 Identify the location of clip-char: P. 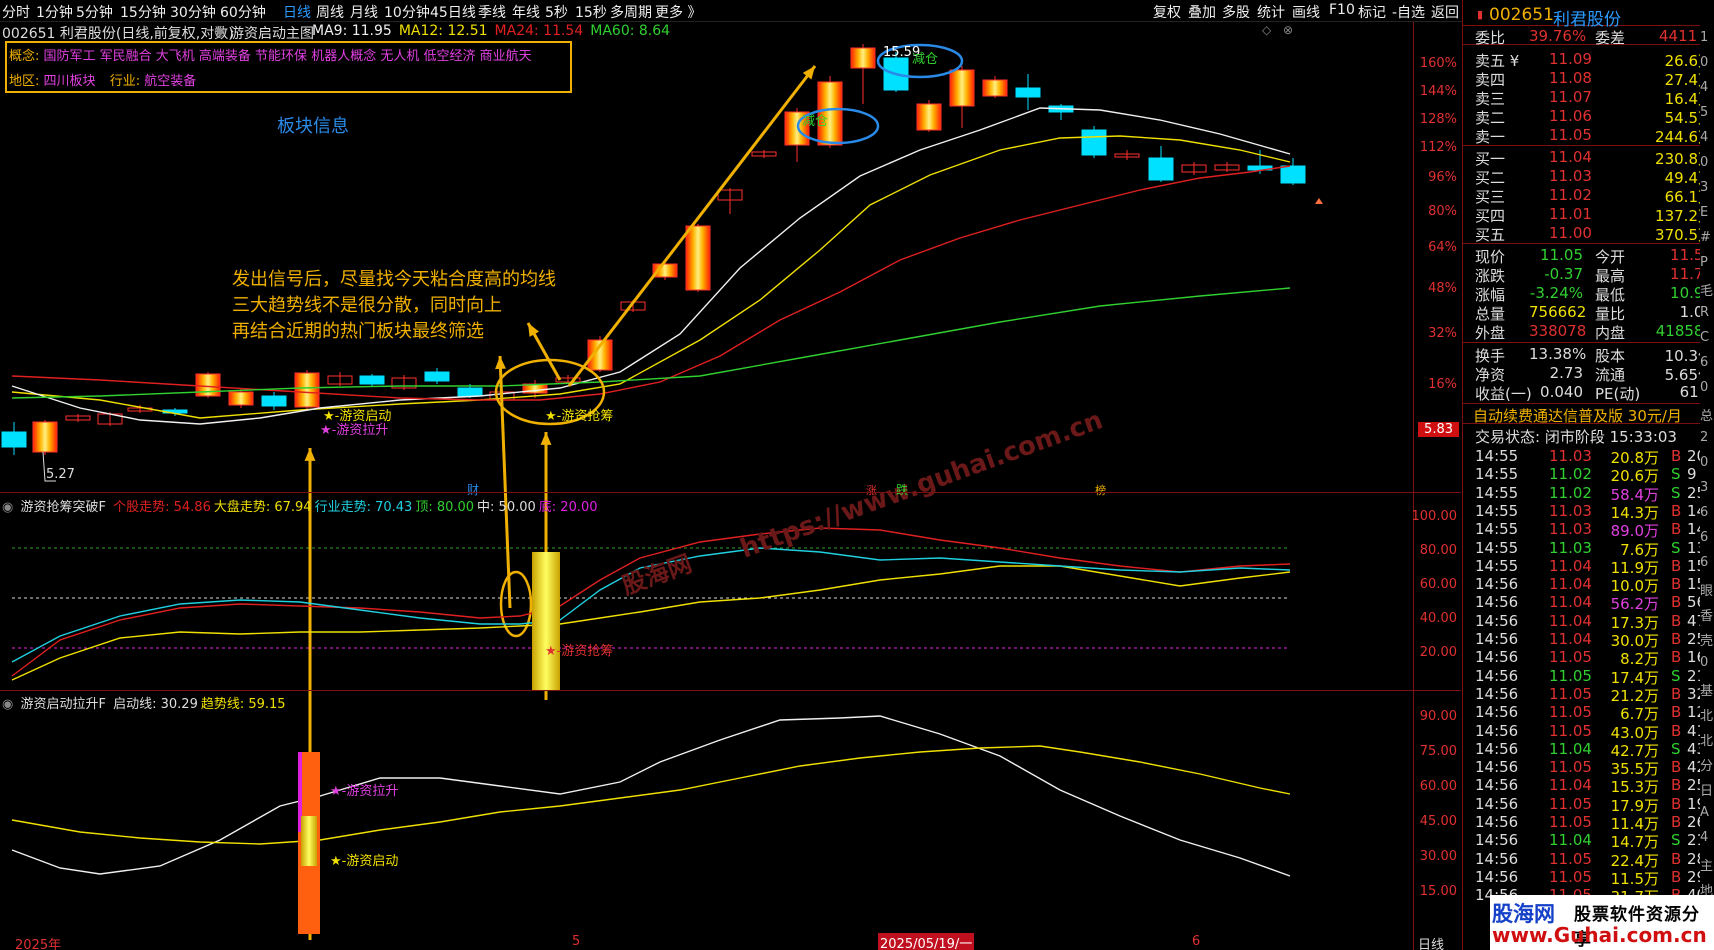
(1704, 262).